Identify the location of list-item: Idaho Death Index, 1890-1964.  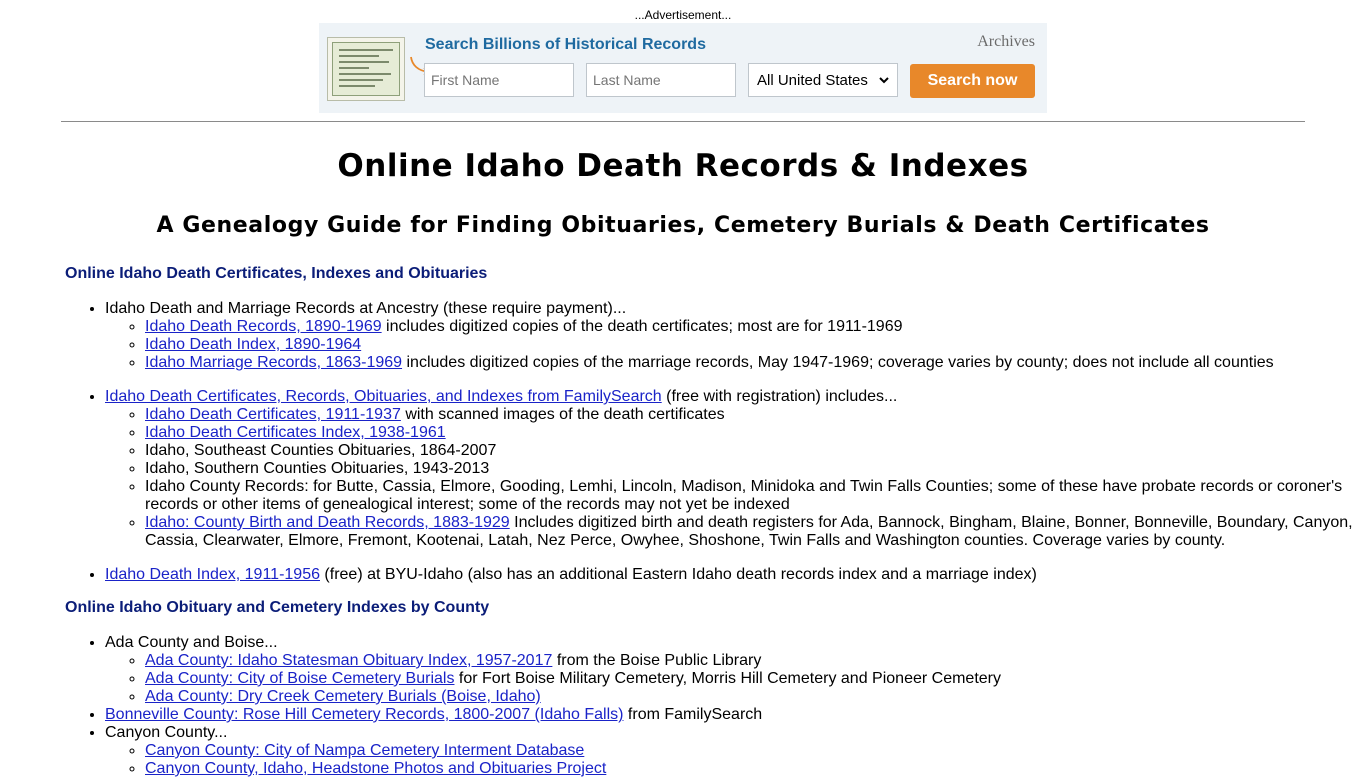
(755, 345).